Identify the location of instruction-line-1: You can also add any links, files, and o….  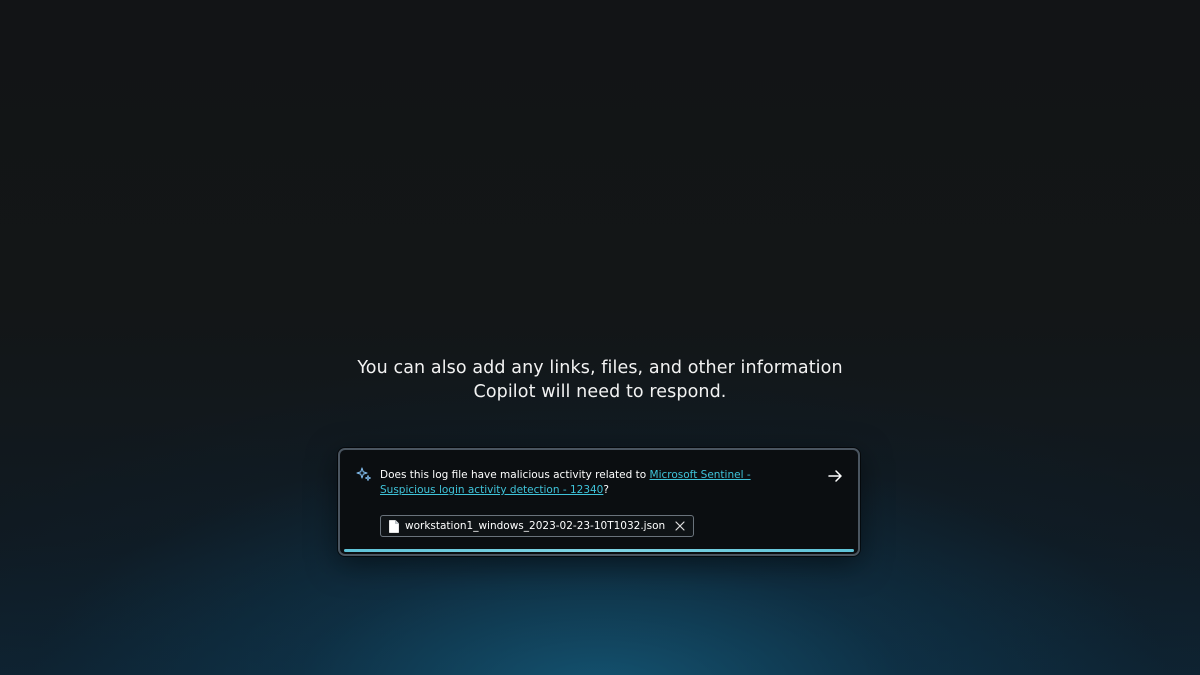
(600, 368).